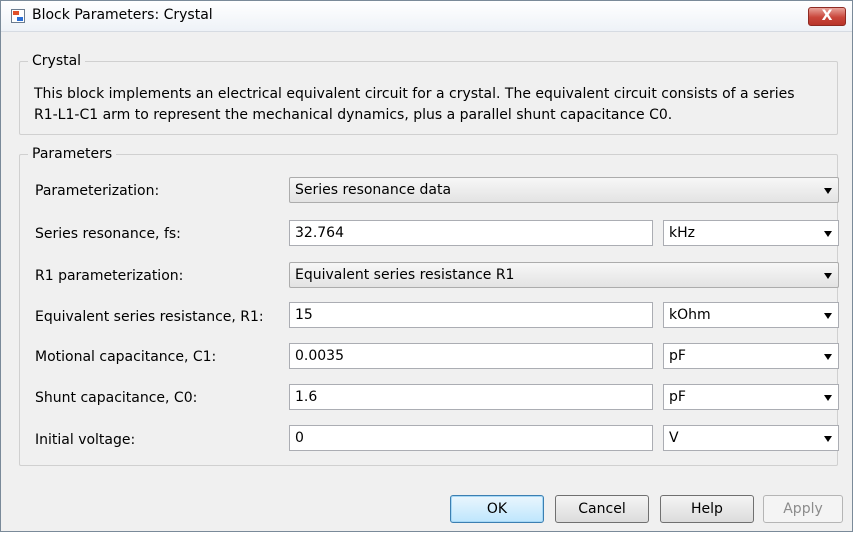  Describe the element at coordinates (319, 356) in the screenshot. I see `motional-capacitance-value: 0.0035` at that location.